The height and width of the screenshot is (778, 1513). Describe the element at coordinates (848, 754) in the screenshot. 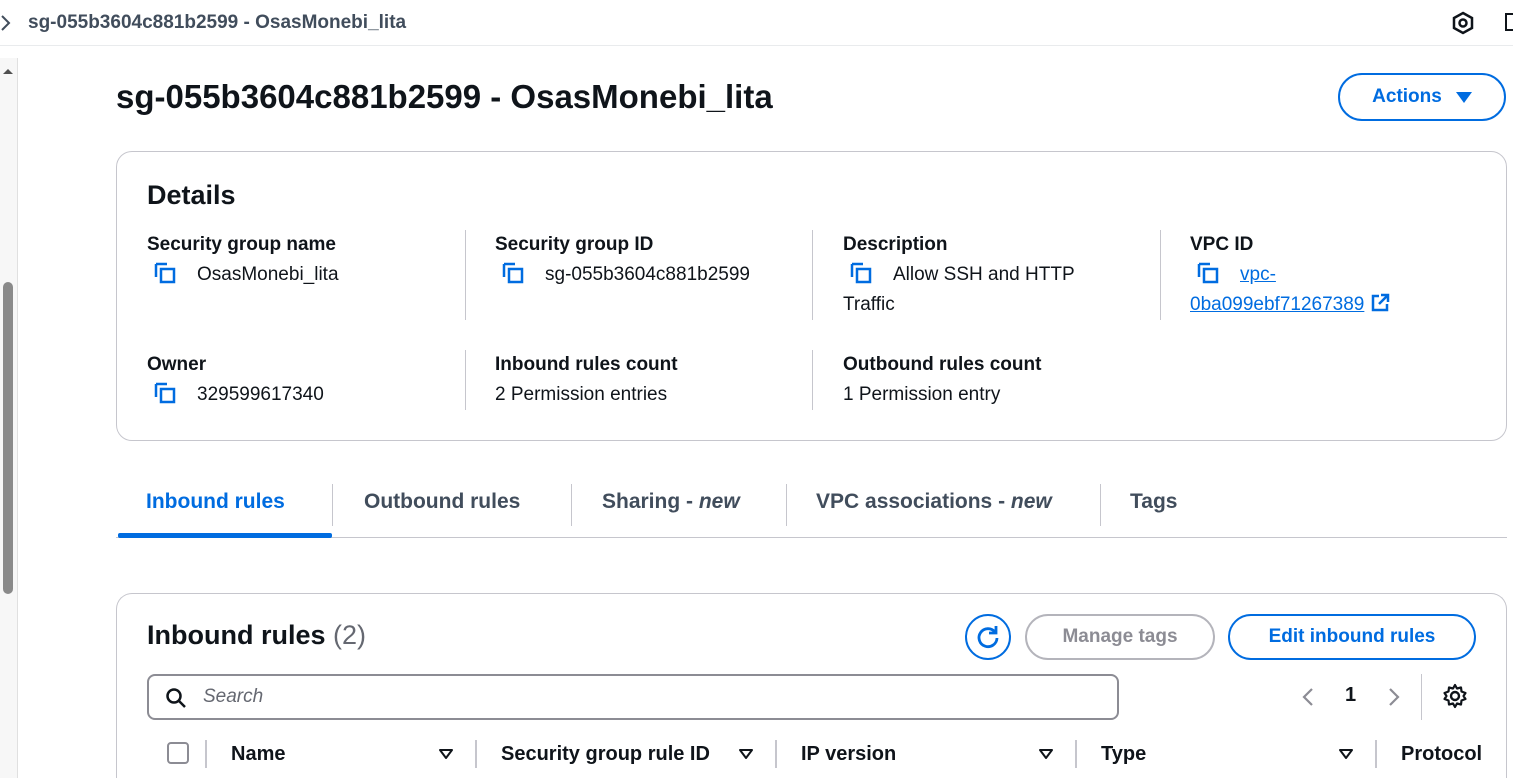

I see `column-header-ip-version: IP version` at that location.